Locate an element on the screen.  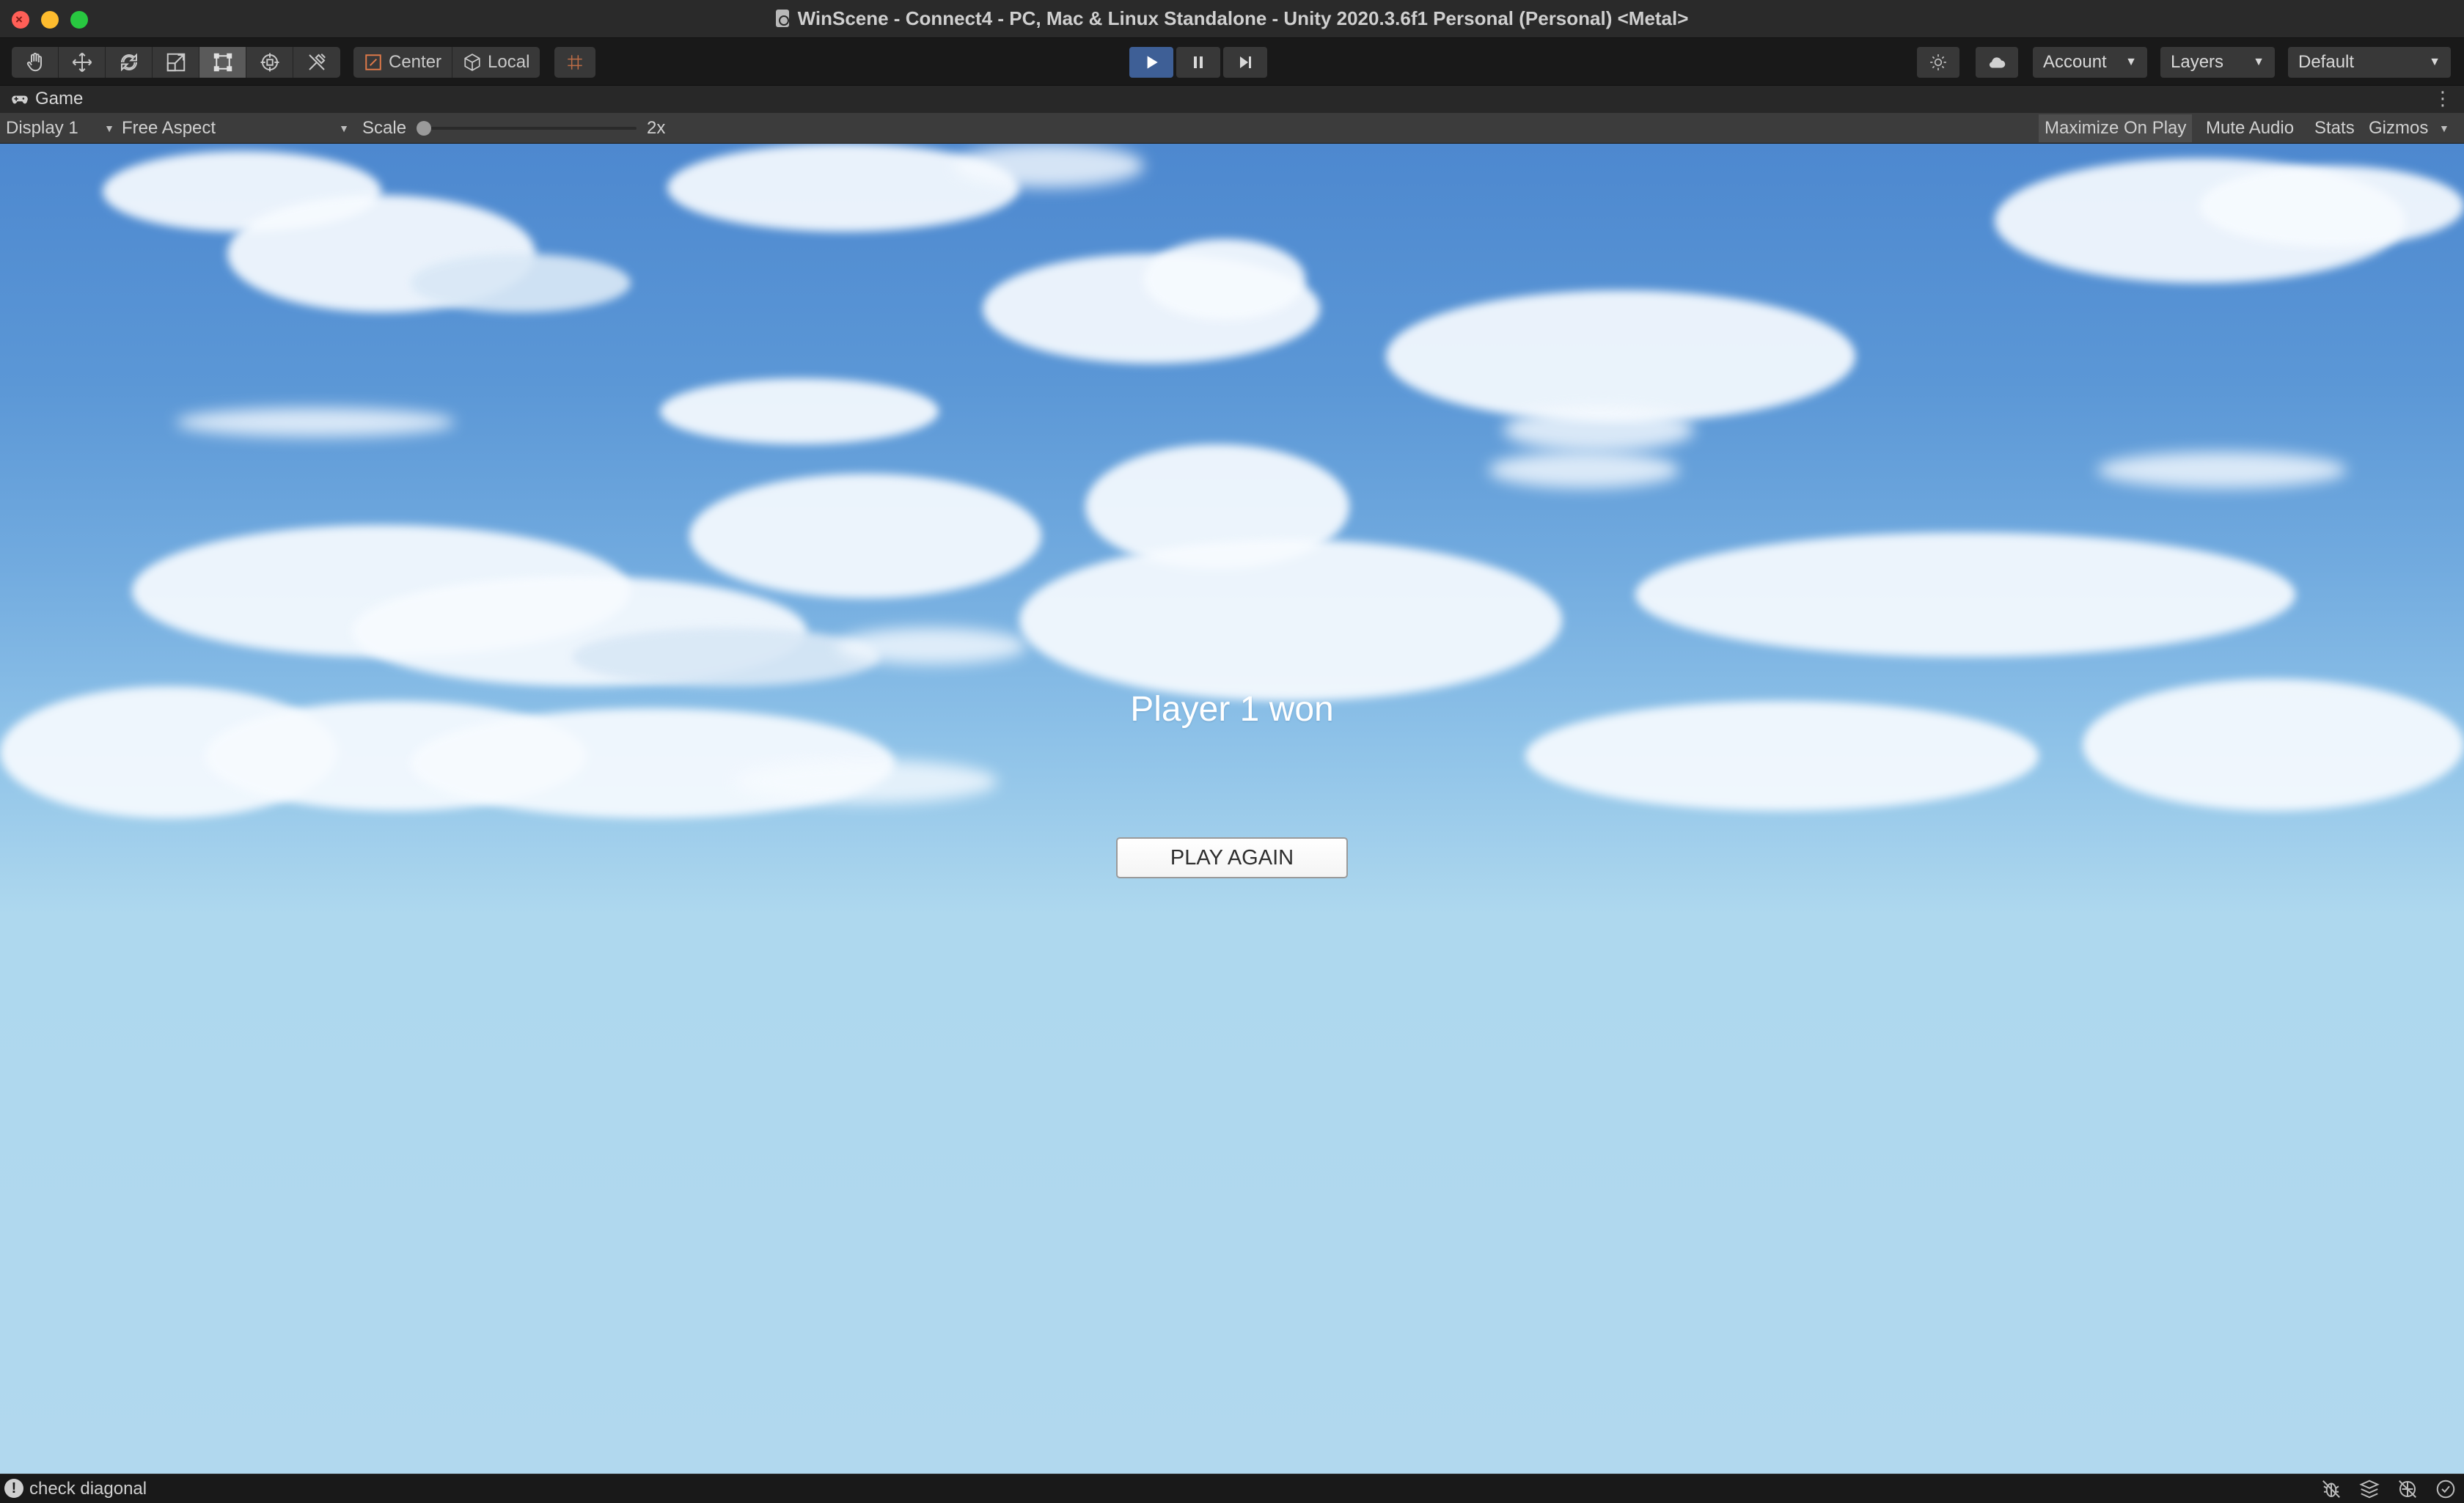
pause-button is located at coordinates (1198, 62).